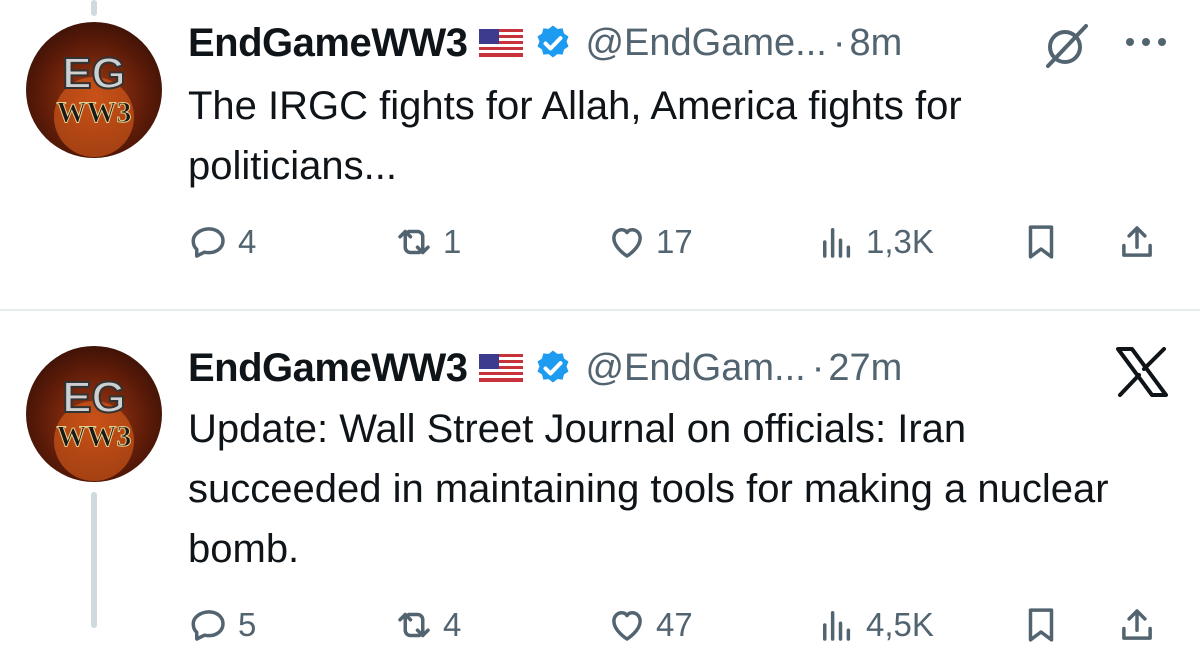 The width and height of the screenshot is (1200, 647). I want to click on like-count: 17, so click(674, 241).